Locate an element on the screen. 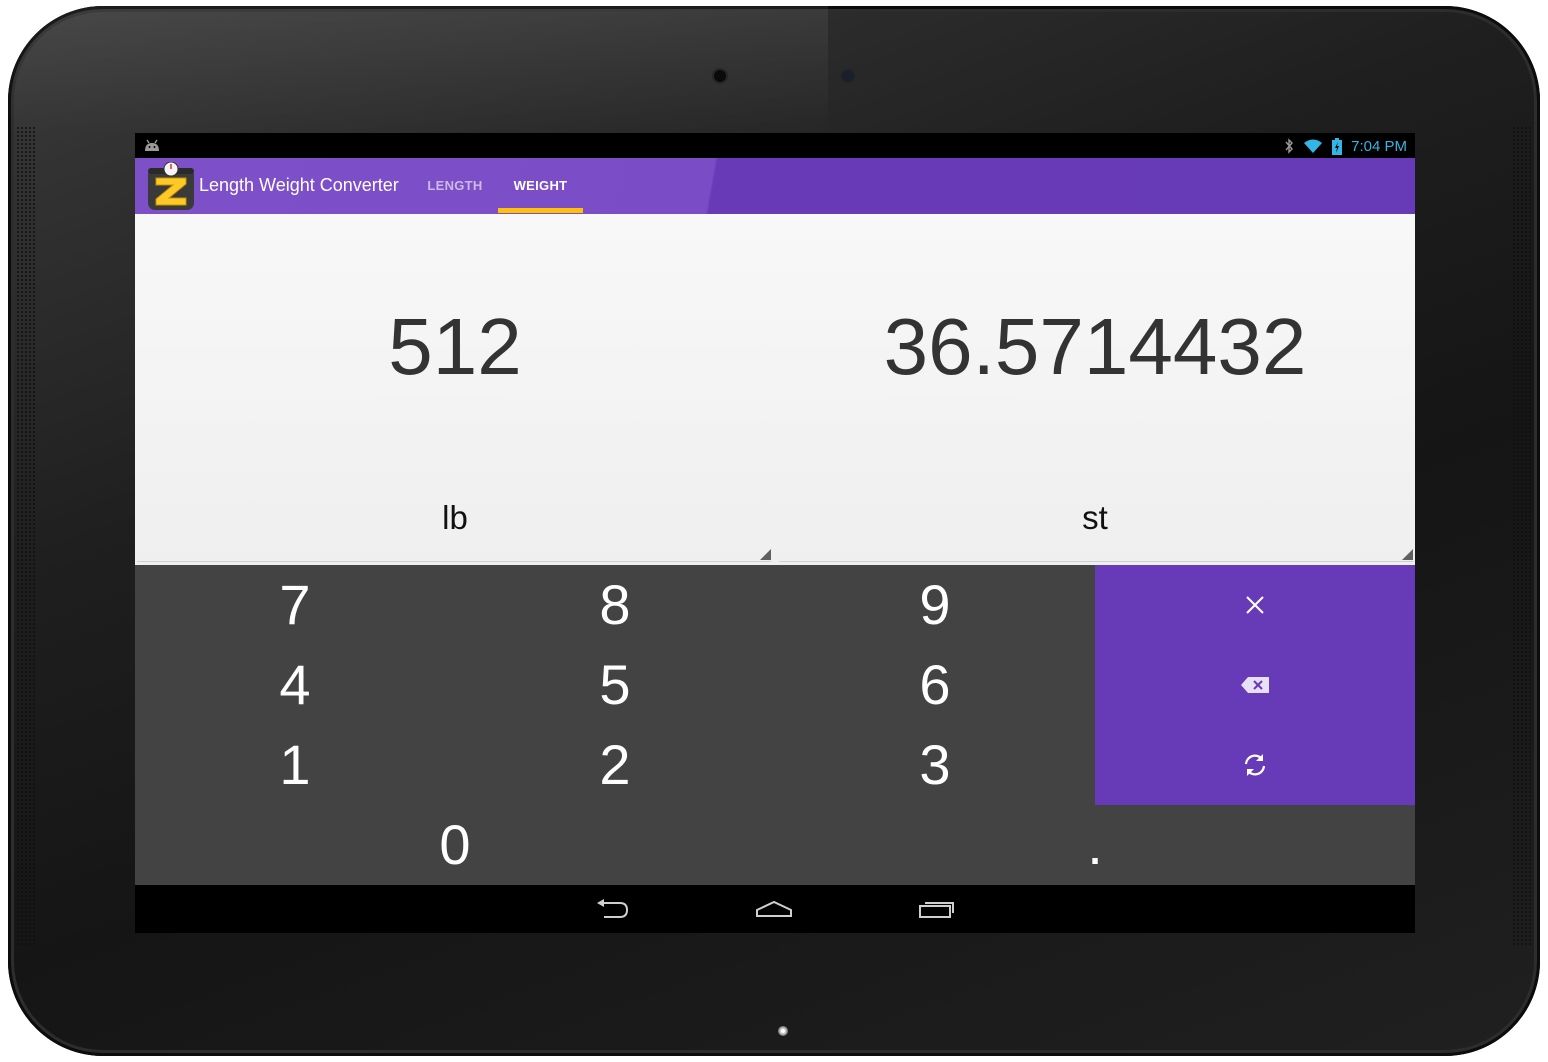 The image size is (1548, 1062). recent-apps-button is located at coordinates (936, 909).